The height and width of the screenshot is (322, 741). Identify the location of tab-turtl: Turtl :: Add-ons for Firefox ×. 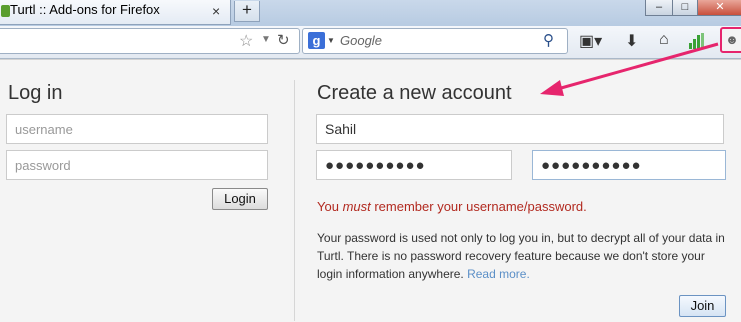
(115, 12).